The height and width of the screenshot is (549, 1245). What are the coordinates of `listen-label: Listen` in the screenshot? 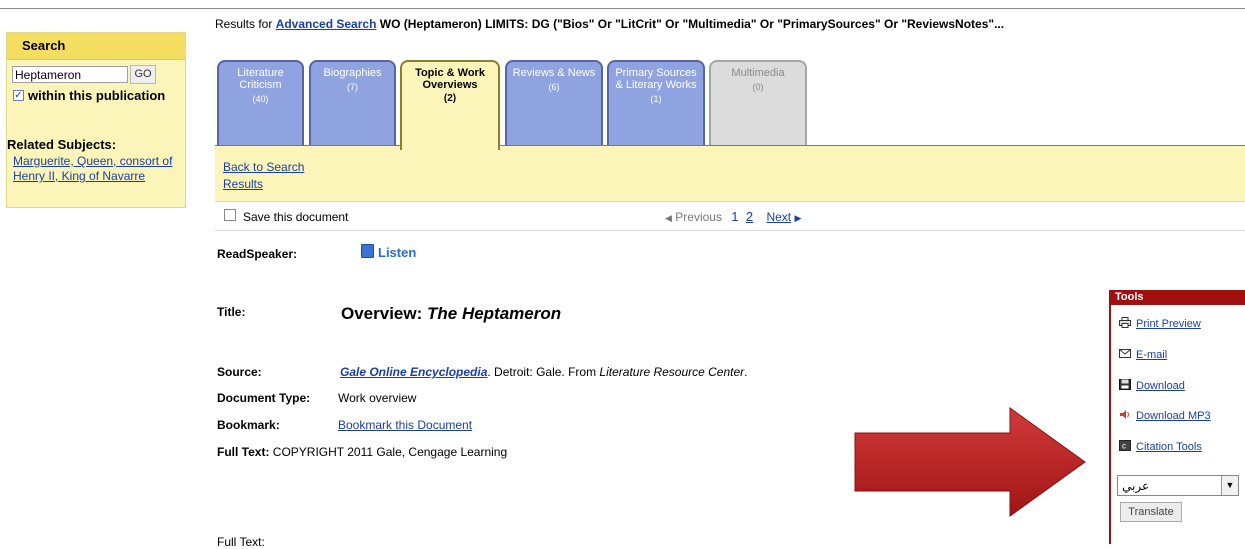 It's located at (397, 252).